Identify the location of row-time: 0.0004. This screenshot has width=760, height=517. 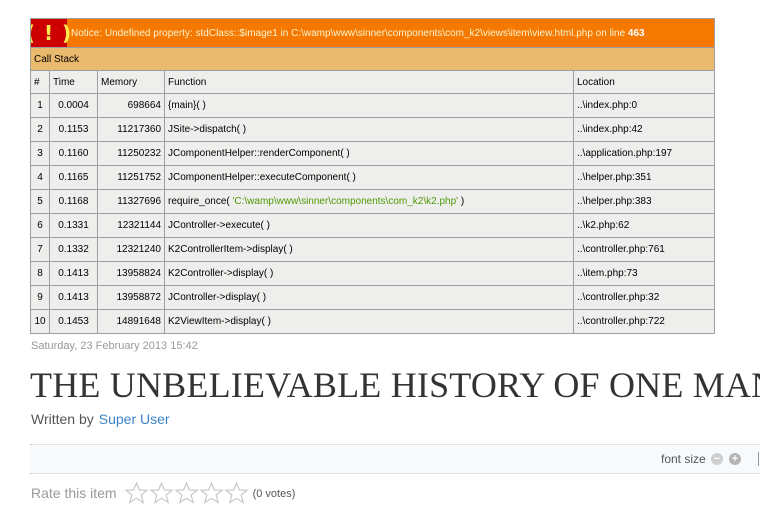
(73, 105).